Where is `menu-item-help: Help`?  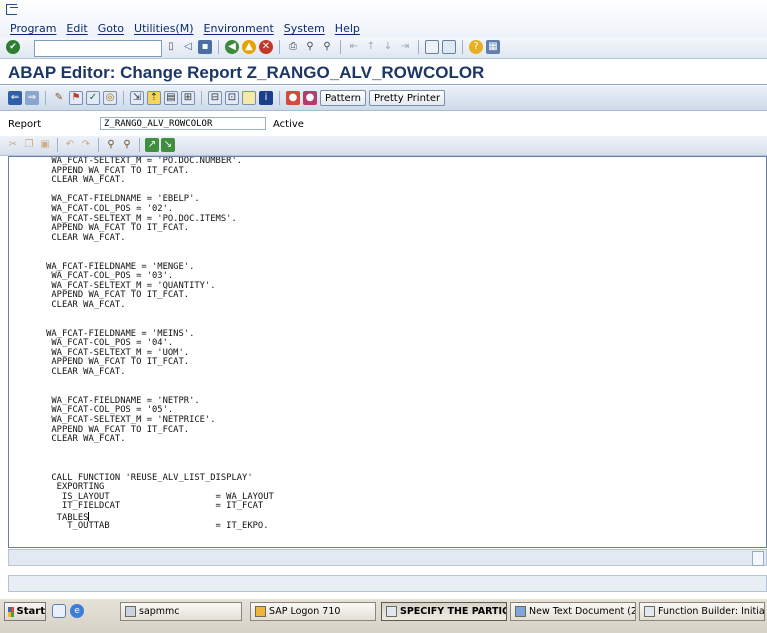
menu-item-help: Help is located at coordinates (347, 28).